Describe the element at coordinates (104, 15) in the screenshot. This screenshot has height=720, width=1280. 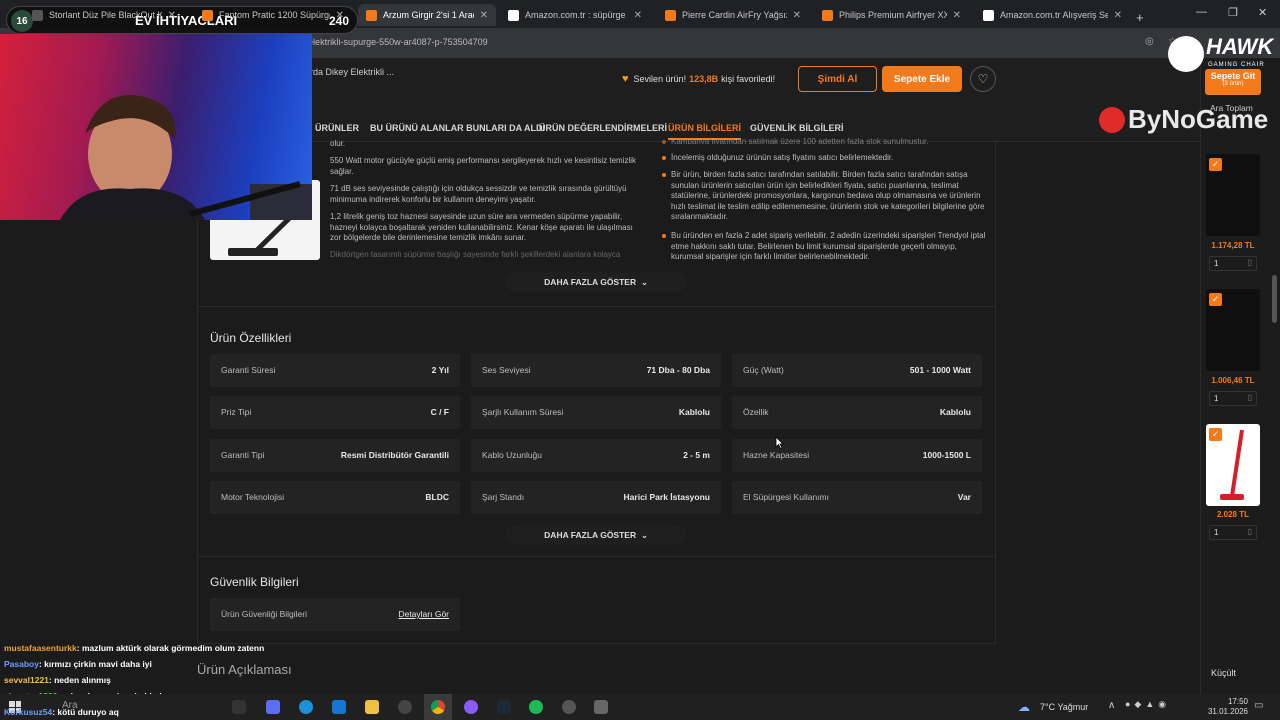
I see `browser-tab: Storlant Düz Pile BlackOut Ka ✕` at that location.